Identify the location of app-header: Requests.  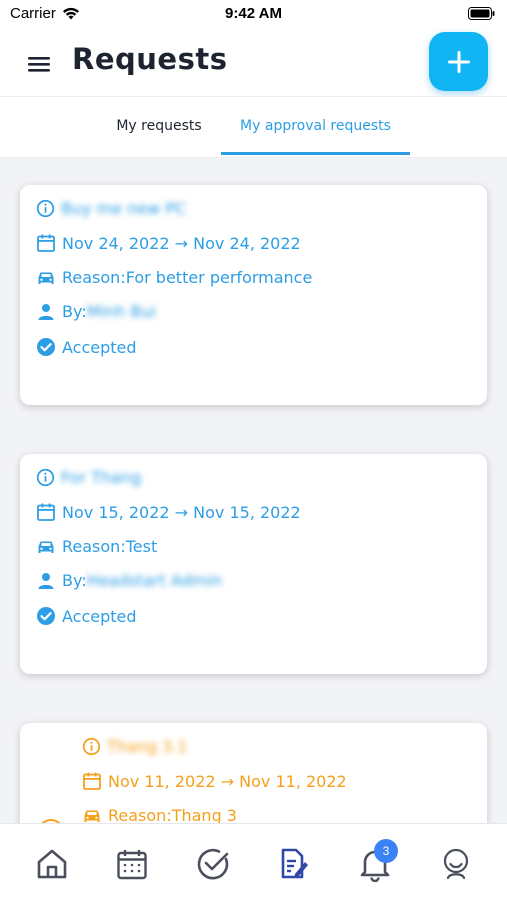
(253, 62).